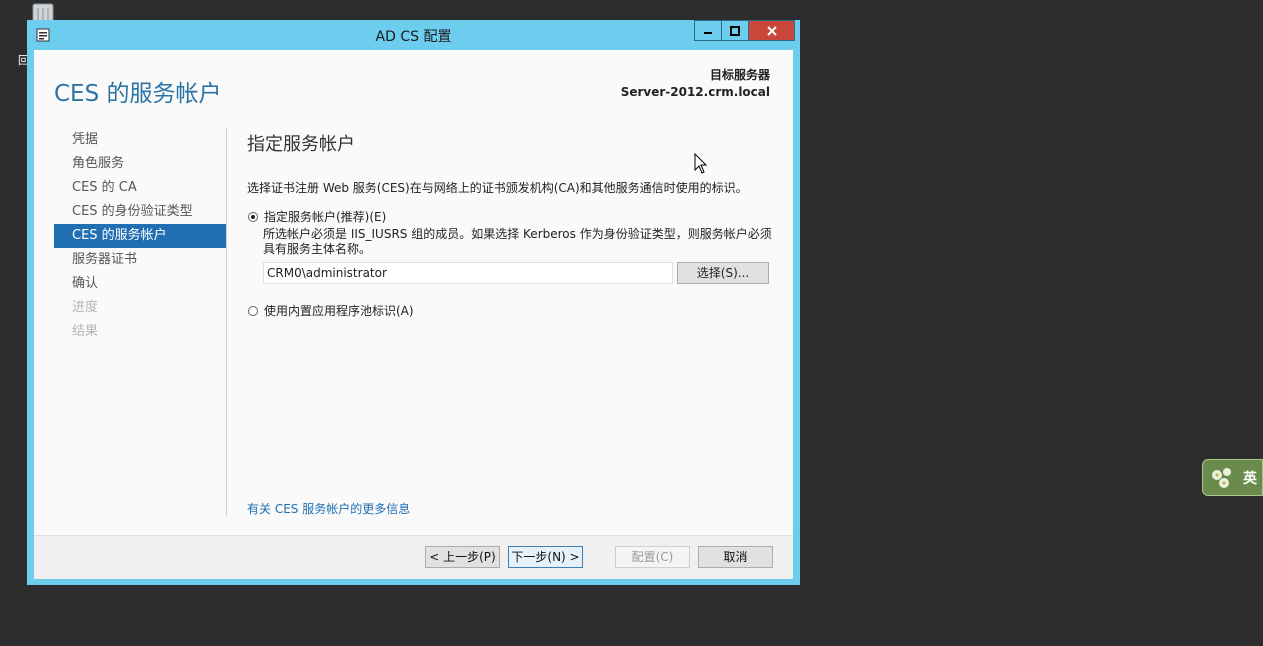  Describe the element at coordinates (85, 307) in the screenshot. I see `nav-item-progress: 进度` at that location.